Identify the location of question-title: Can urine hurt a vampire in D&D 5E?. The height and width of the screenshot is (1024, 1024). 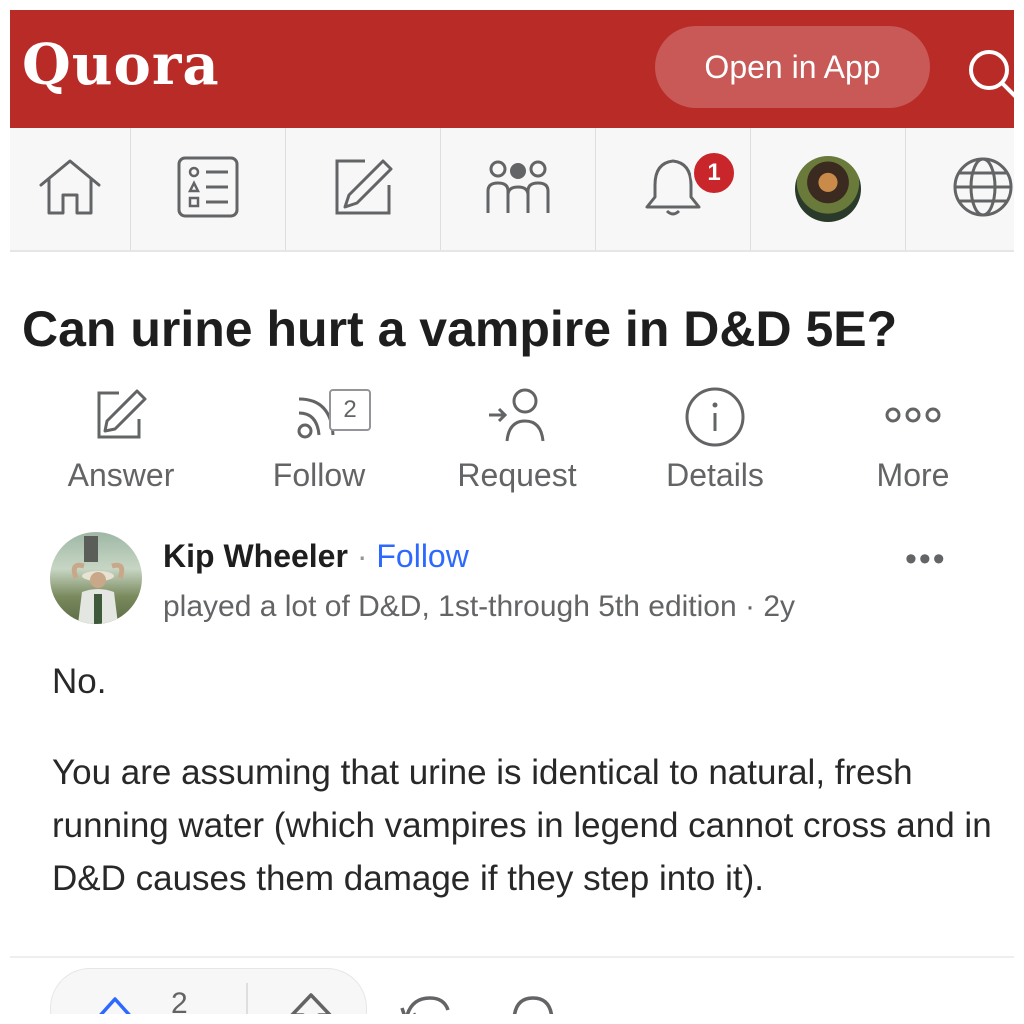
(459, 329).